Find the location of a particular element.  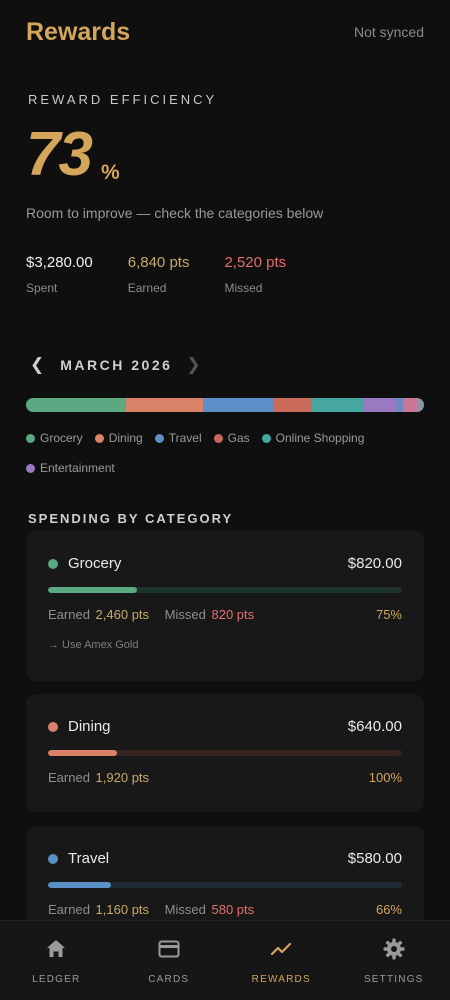

stat-spent-value: $3,280.00 is located at coordinates (59, 262).